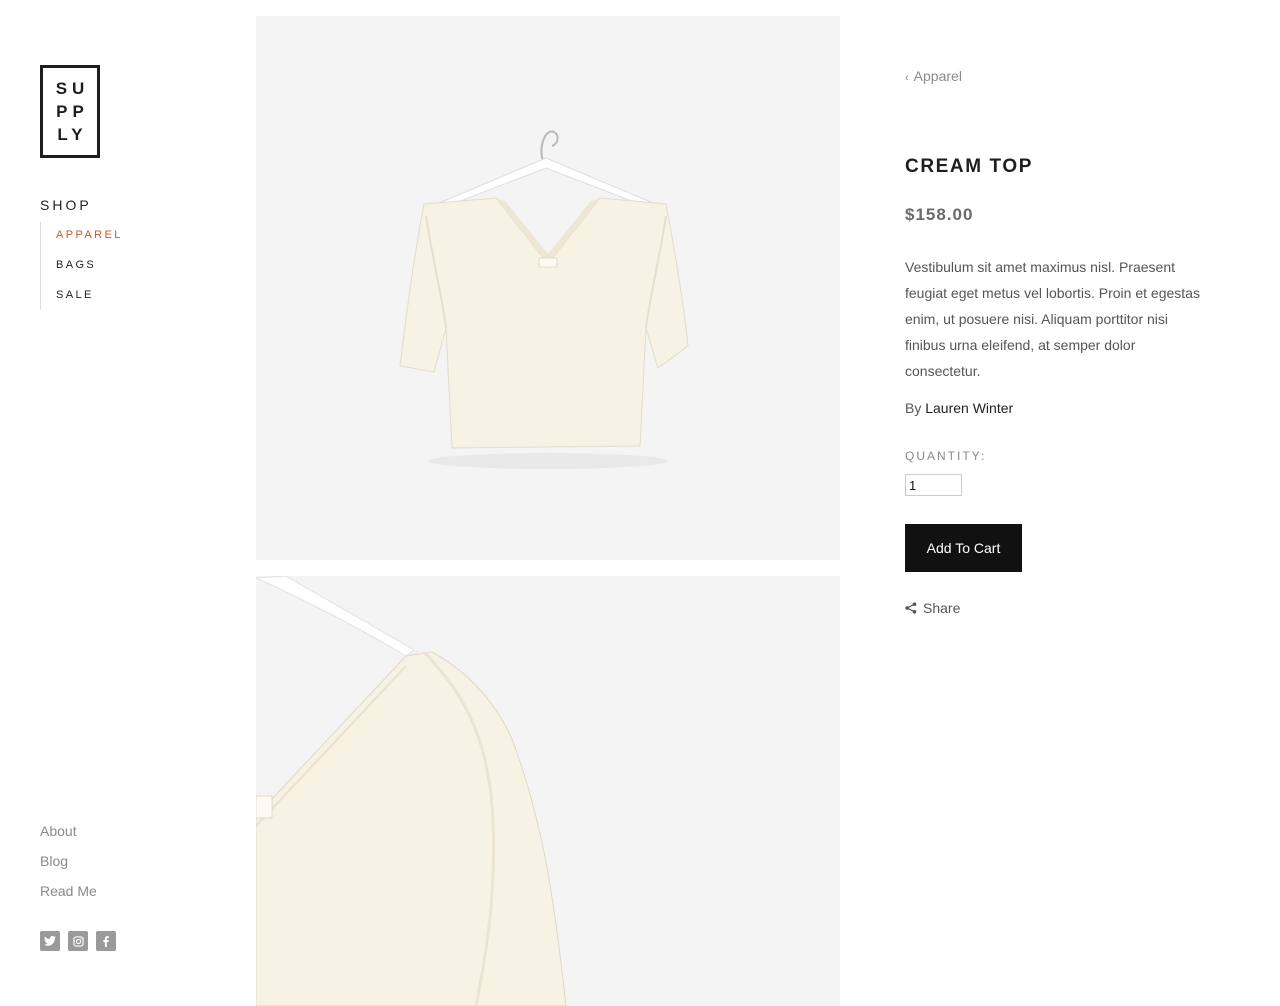  I want to click on logo-line-1: SU, so click(72, 88).